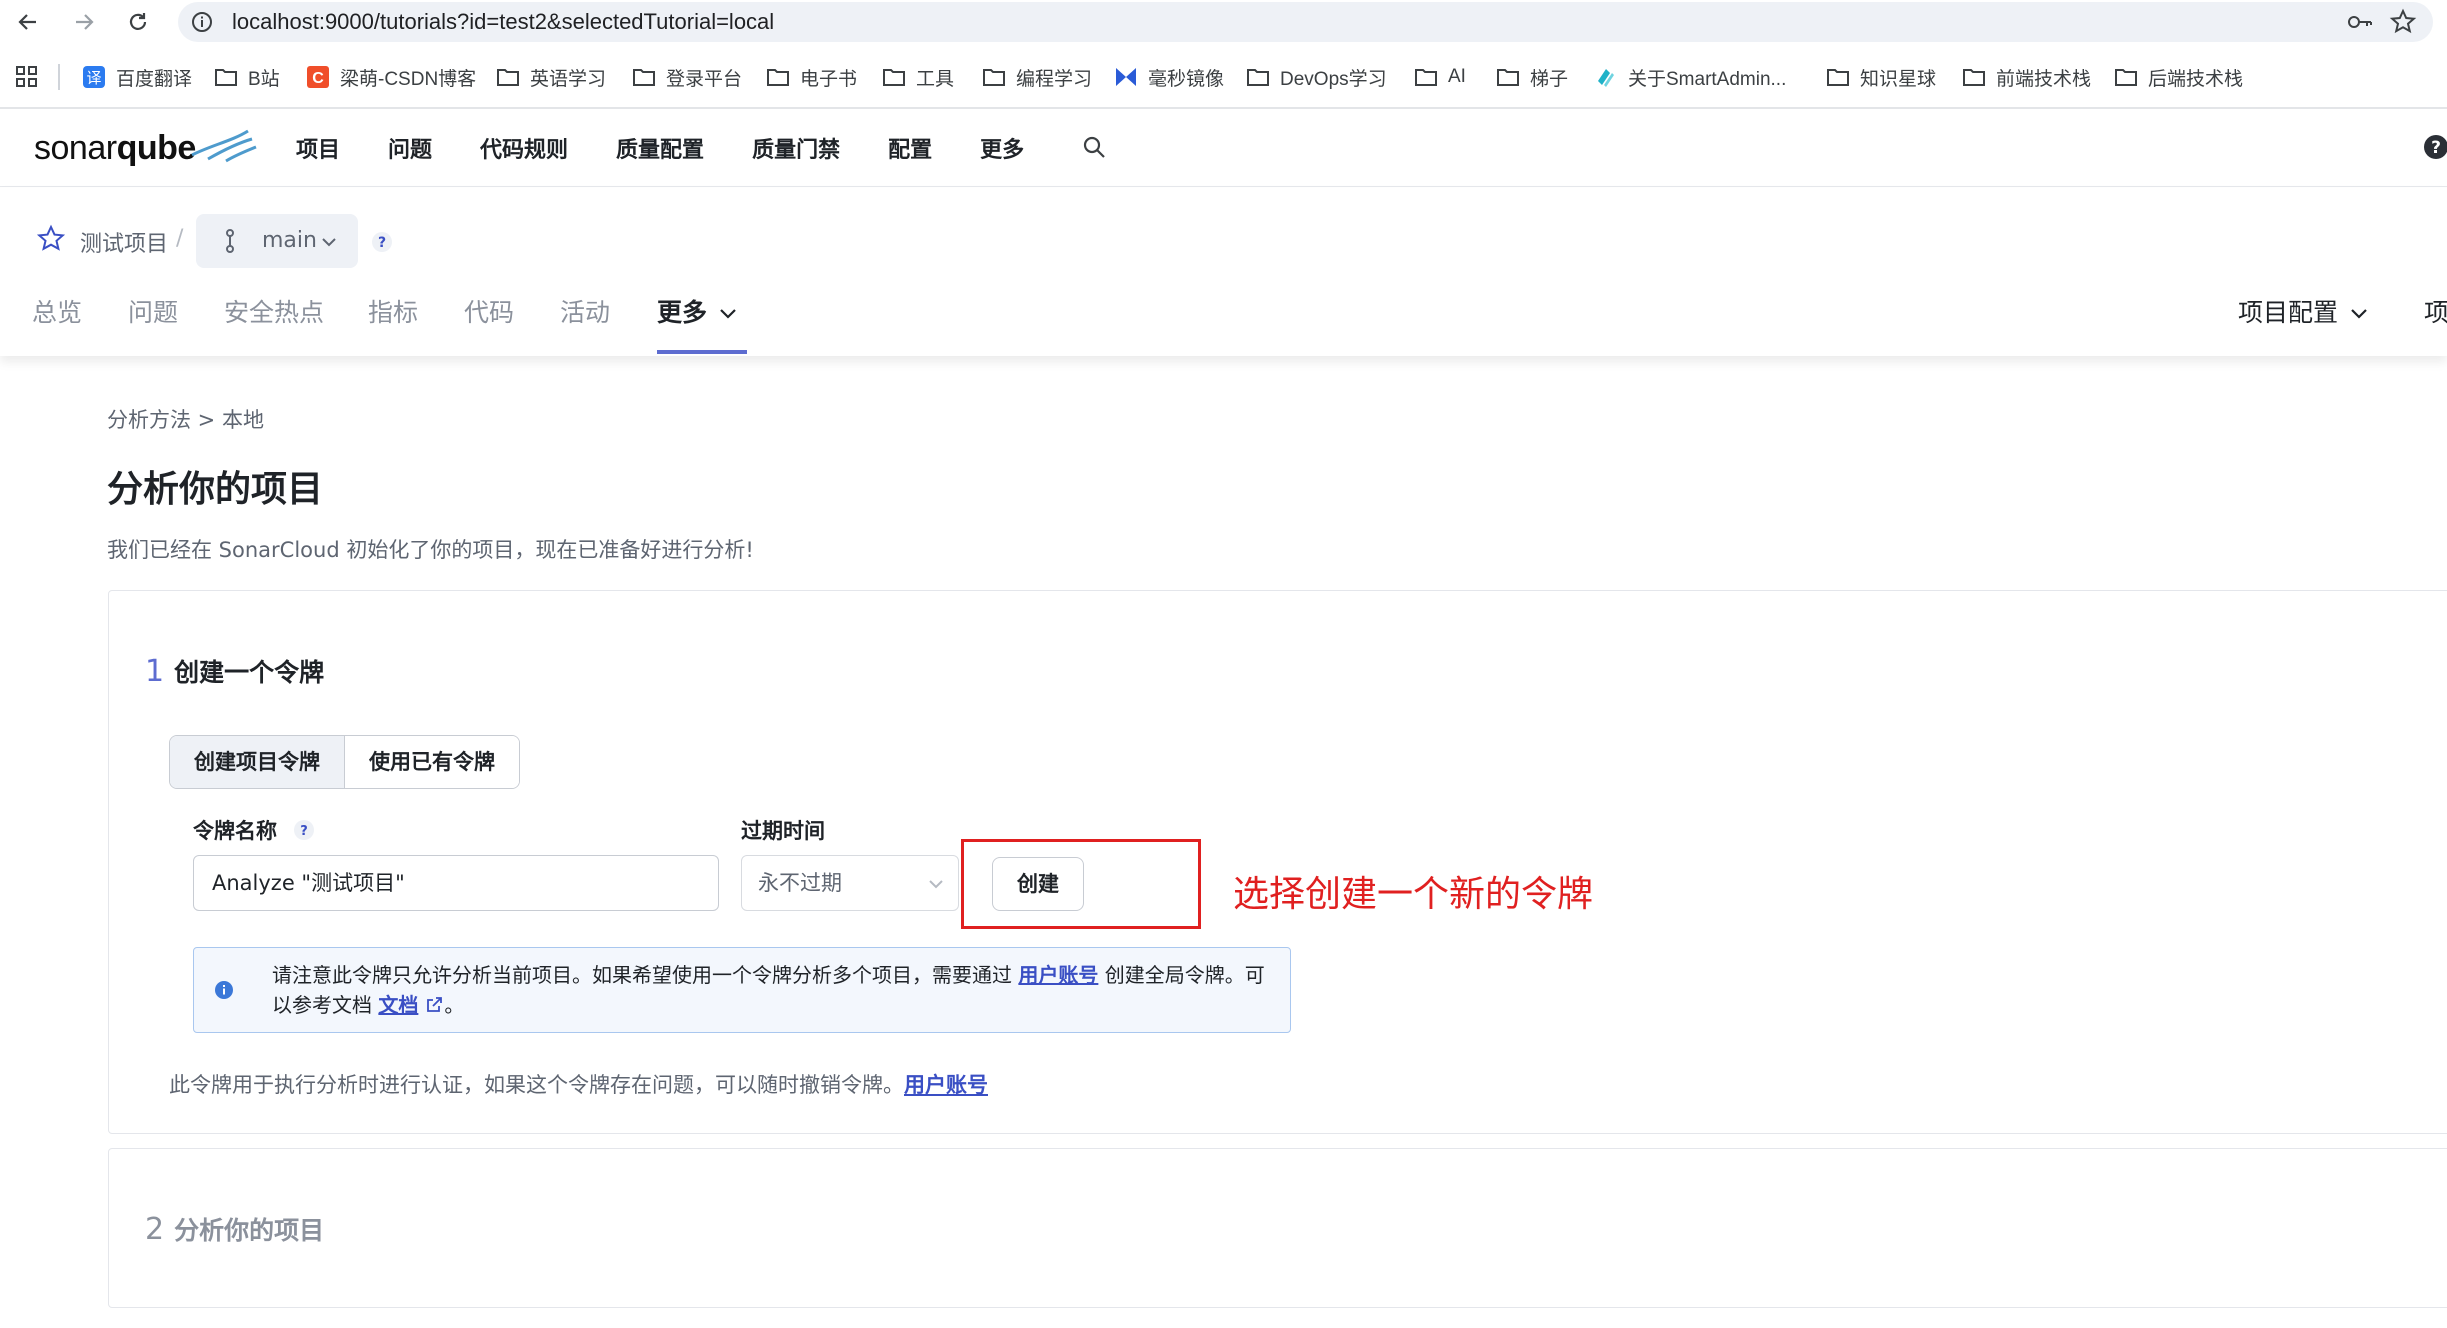 This screenshot has height=1328, width=2447. I want to click on active-tab-indicator, so click(702, 352).